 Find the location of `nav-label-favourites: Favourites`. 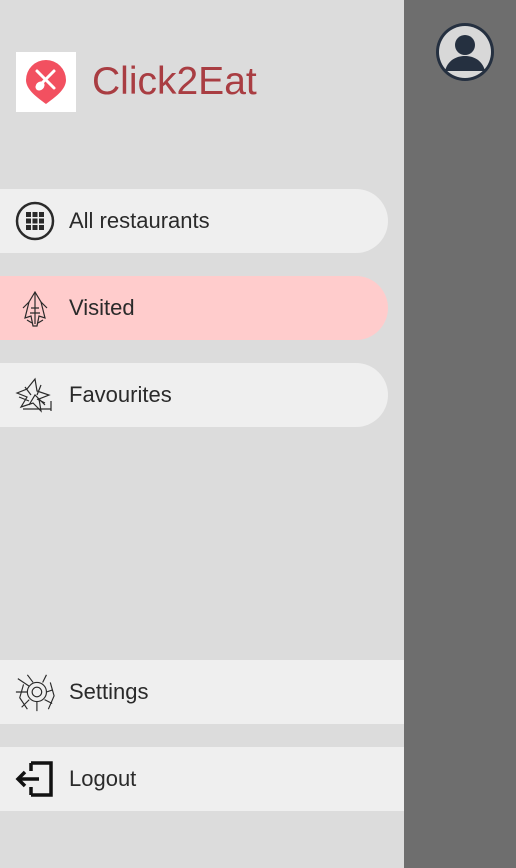

nav-label-favourites: Favourites is located at coordinates (120, 394).